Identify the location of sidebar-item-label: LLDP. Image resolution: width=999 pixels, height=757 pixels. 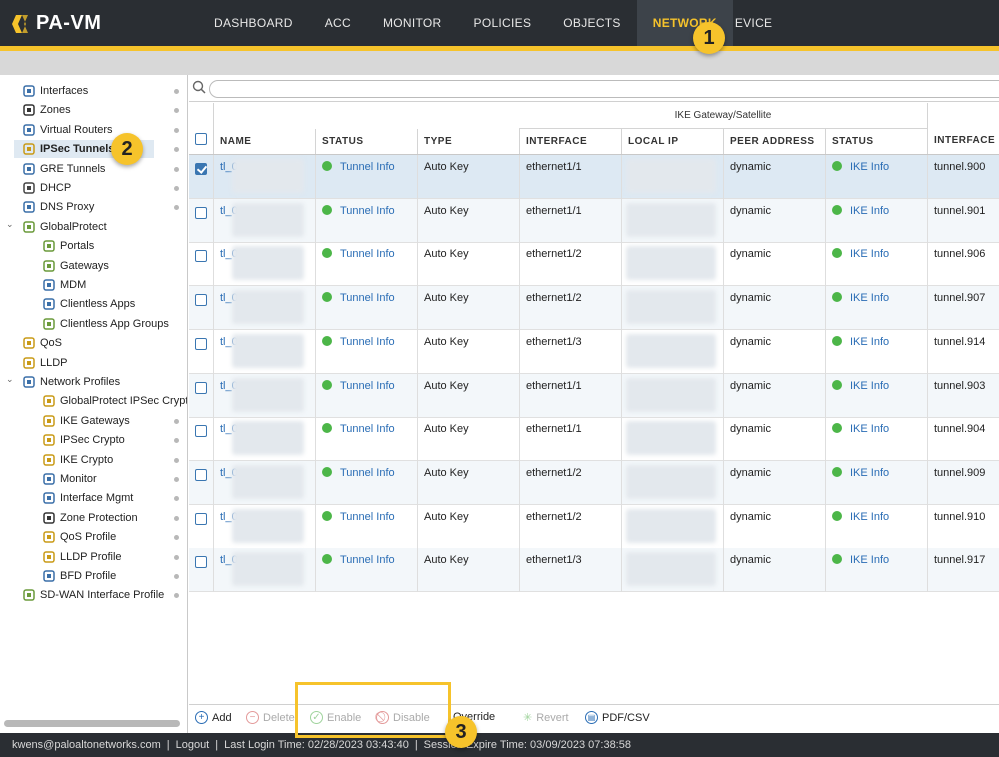
(54, 362).